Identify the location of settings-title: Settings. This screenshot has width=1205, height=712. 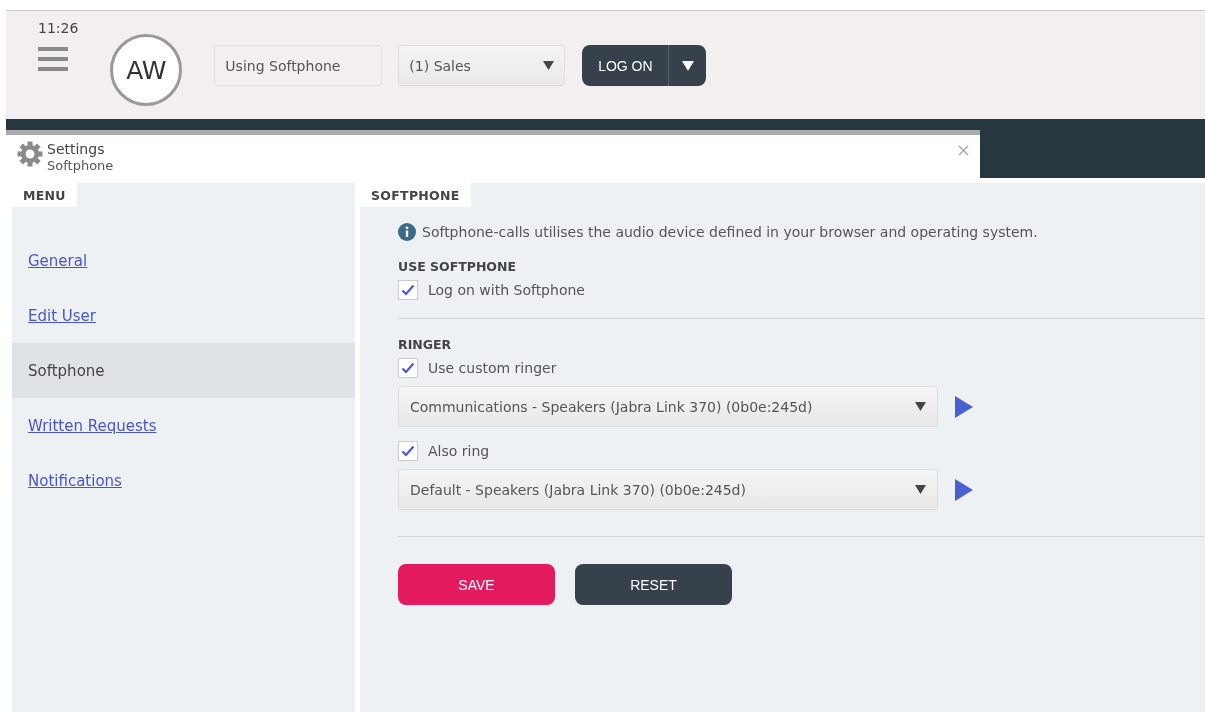
(76, 149).